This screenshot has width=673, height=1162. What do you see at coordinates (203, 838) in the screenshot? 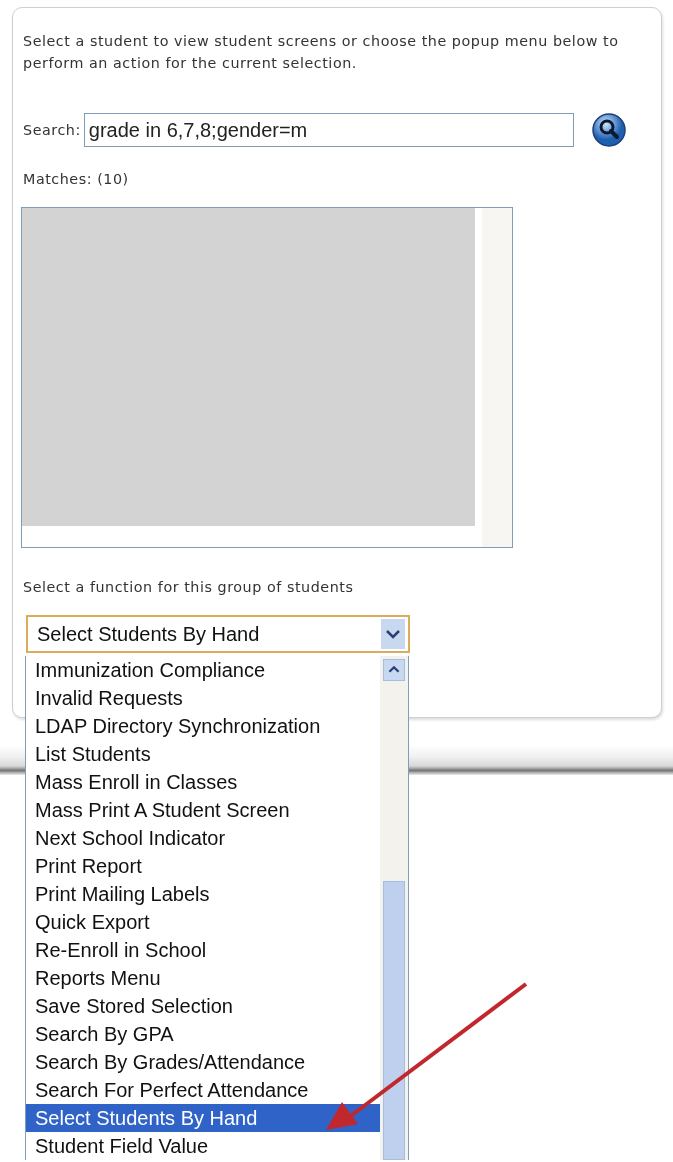
I see `dropdown-option: Next School Indicator` at bounding box center [203, 838].